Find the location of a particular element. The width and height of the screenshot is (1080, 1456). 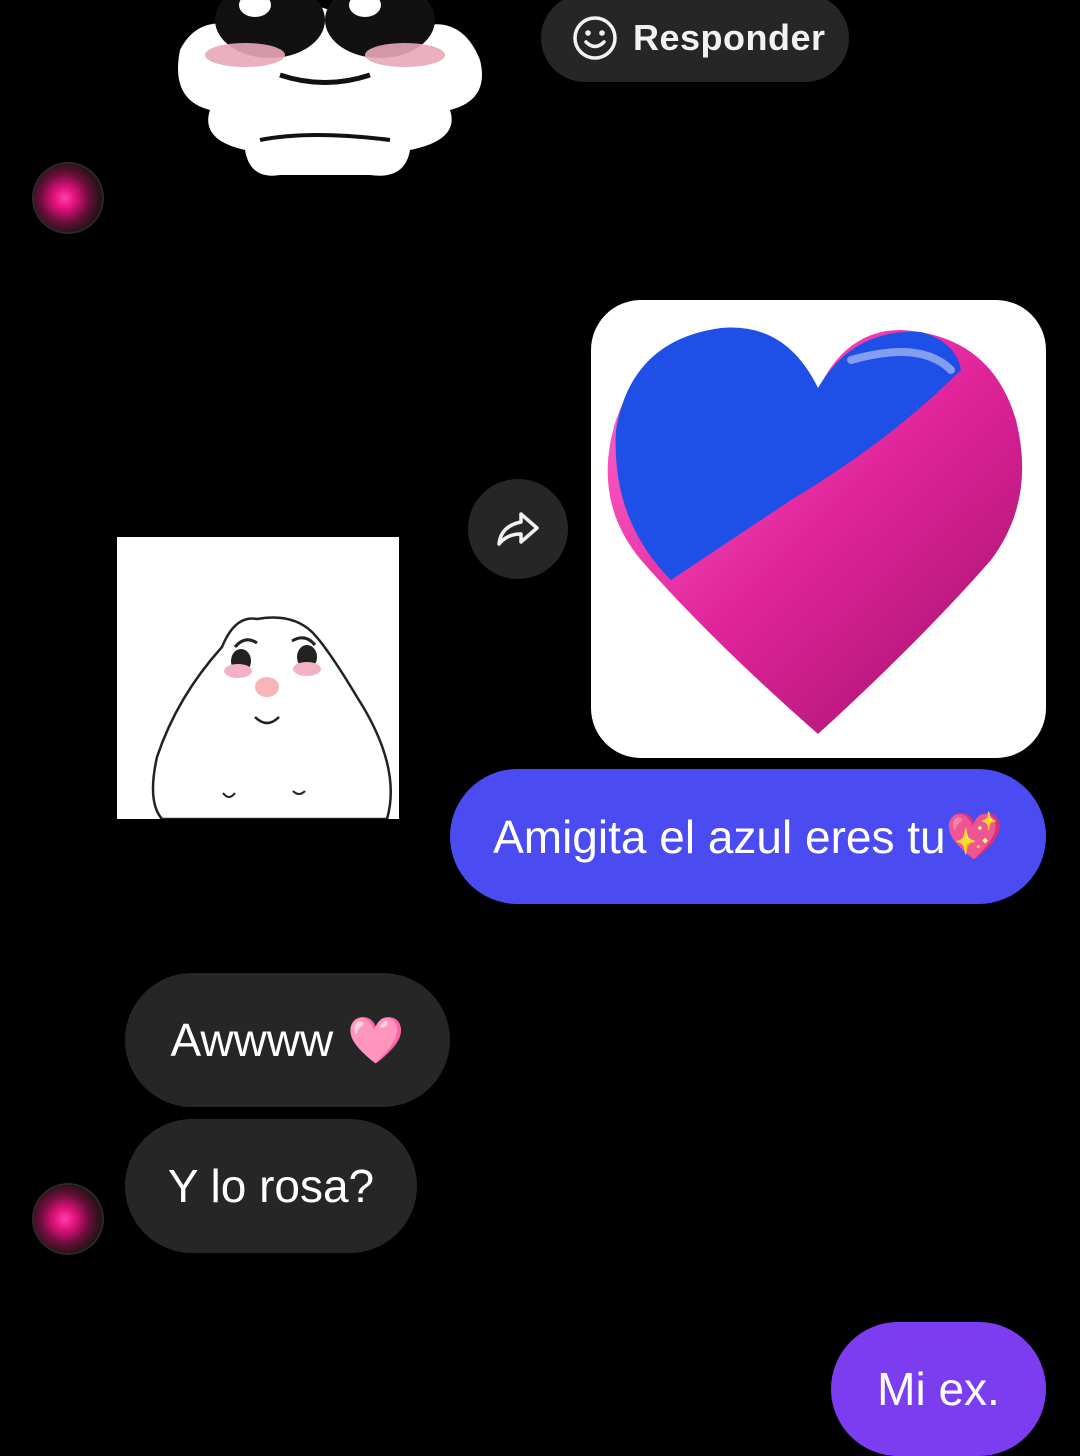

message-text: Amigita el azul eres tu is located at coordinates (719, 836).